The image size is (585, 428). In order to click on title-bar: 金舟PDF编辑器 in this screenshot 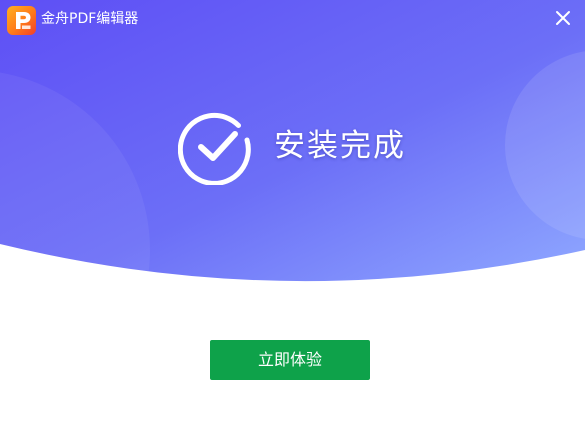, I will do `click(292, 20)`.